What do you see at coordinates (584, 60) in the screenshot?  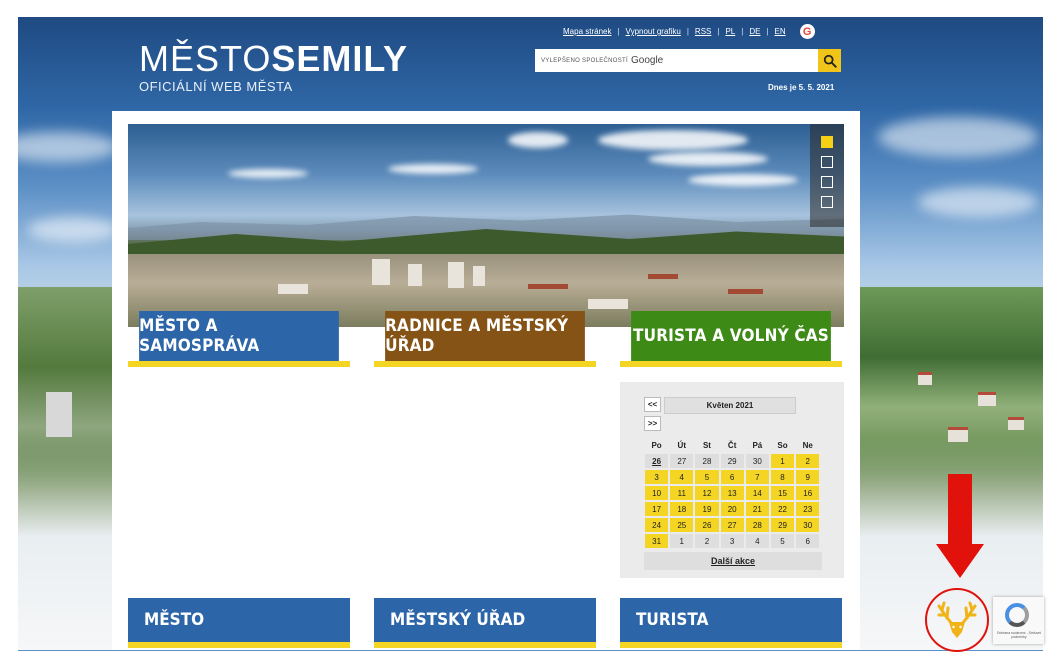 I see `search-branding-small: VYLEPŠENO SPOLEČNOSTÍ` at bounding box center [584, 60].